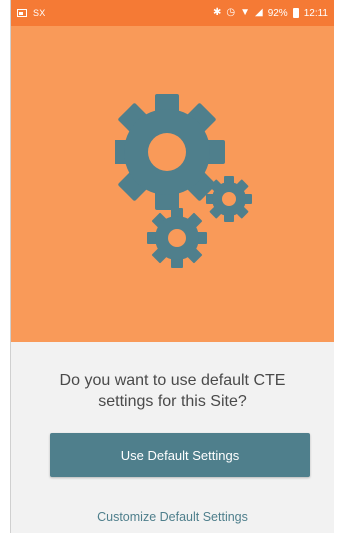  I want to click on customize-default-settings-link: Customize Default Settings, so click(172, 517).